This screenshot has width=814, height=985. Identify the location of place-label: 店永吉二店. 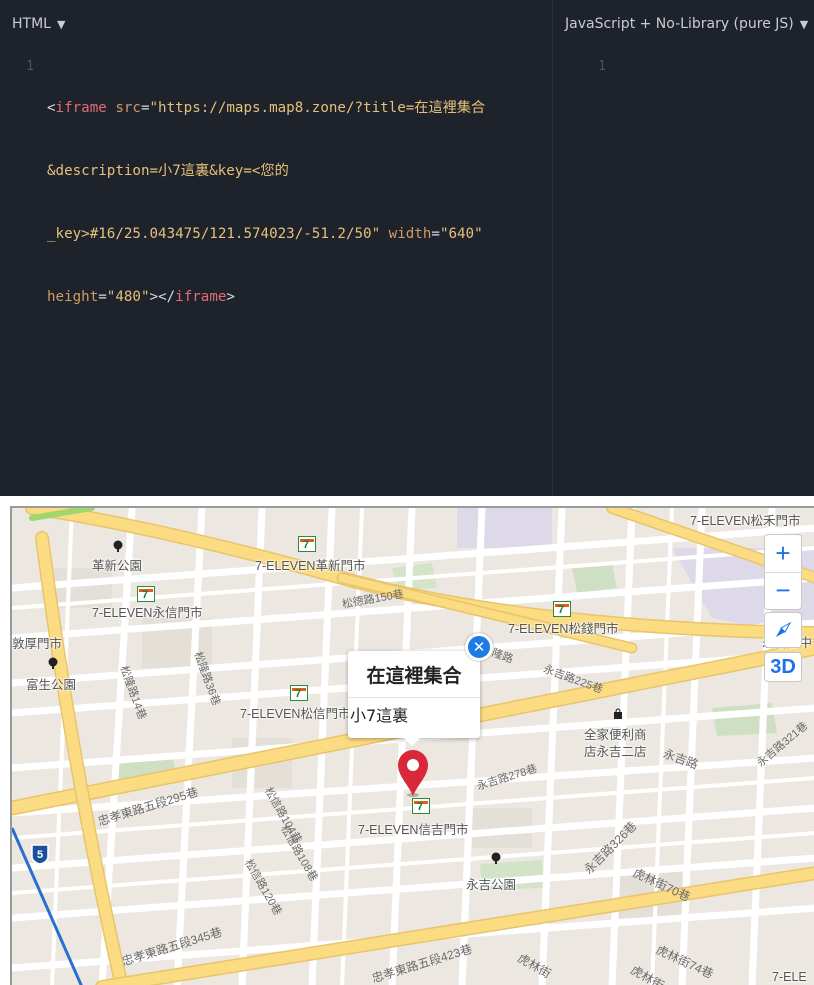
(615, 752).